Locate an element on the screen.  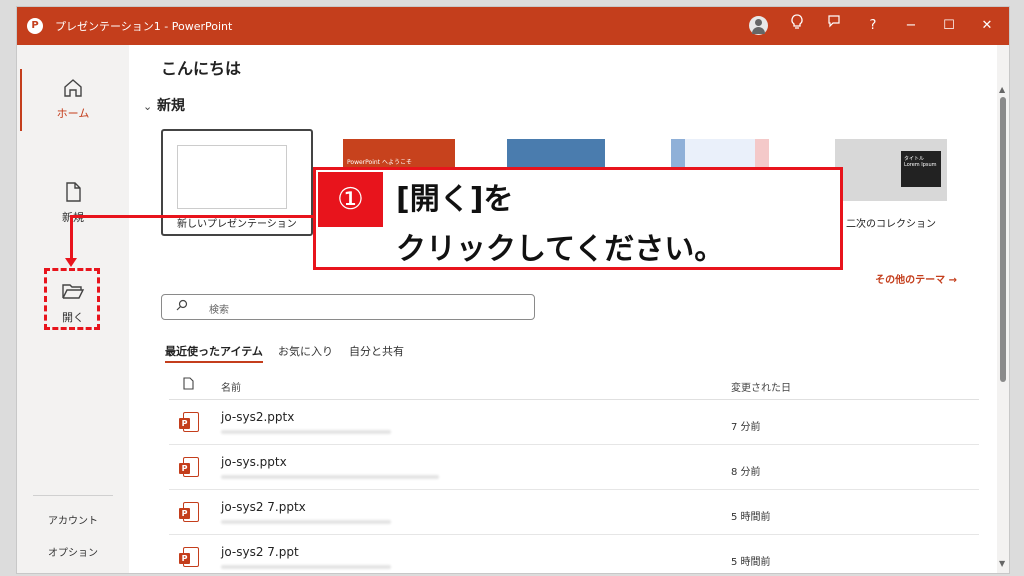
new-section-heading: ⌄ 新規 is located at coordinates (164, 105).